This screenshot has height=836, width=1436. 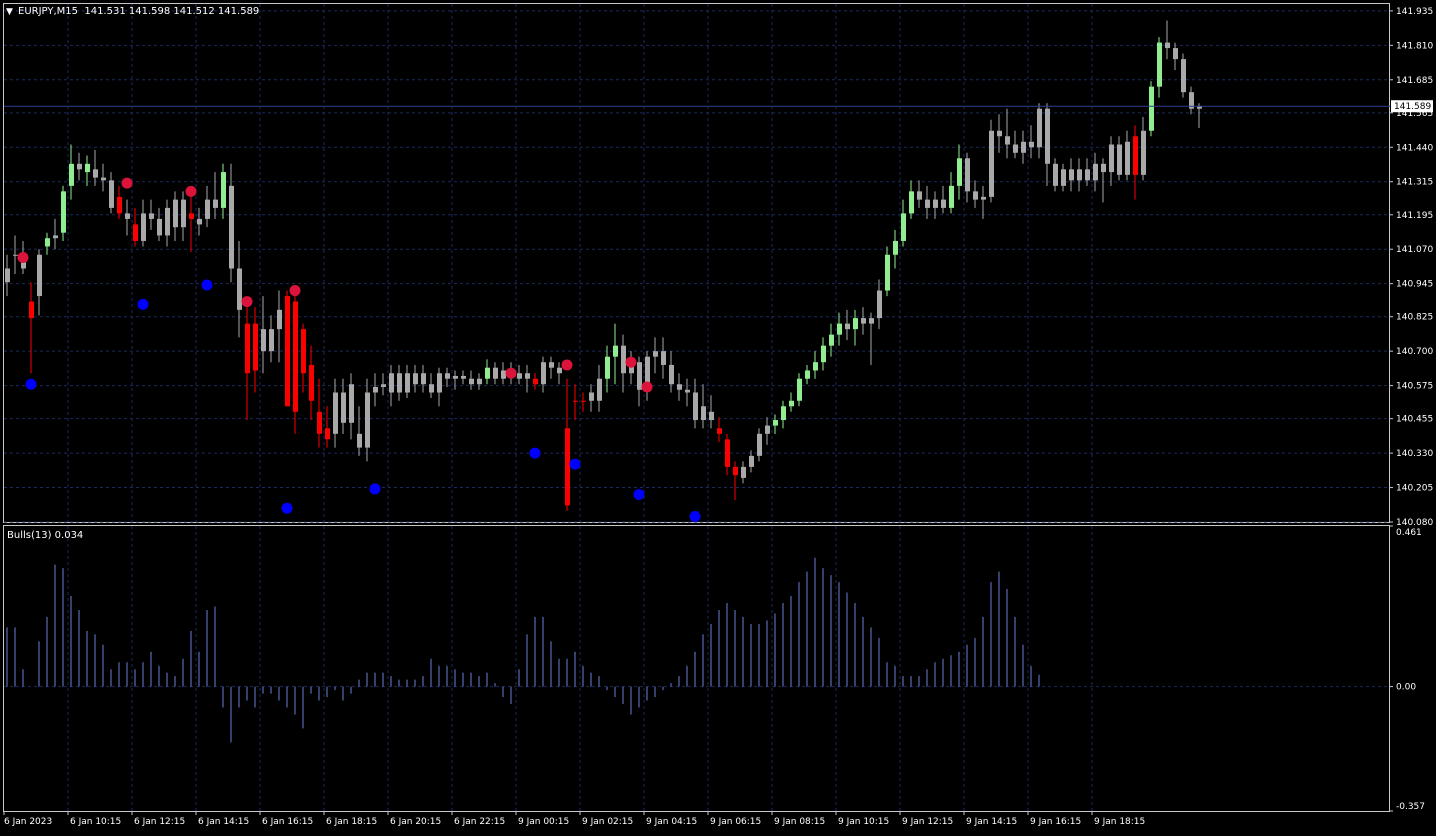 I want to click on time-tick-label: 9 Jan 04:15, so click(x=671, y=822).